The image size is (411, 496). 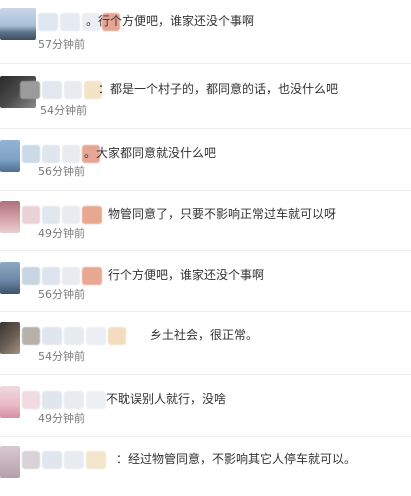 What do you see at coordinates (205, 471) in the screenshot?
I see `comment-item: ：经过物管同意，不影响其它人停车就可以。` at bounding box center [205, 471].